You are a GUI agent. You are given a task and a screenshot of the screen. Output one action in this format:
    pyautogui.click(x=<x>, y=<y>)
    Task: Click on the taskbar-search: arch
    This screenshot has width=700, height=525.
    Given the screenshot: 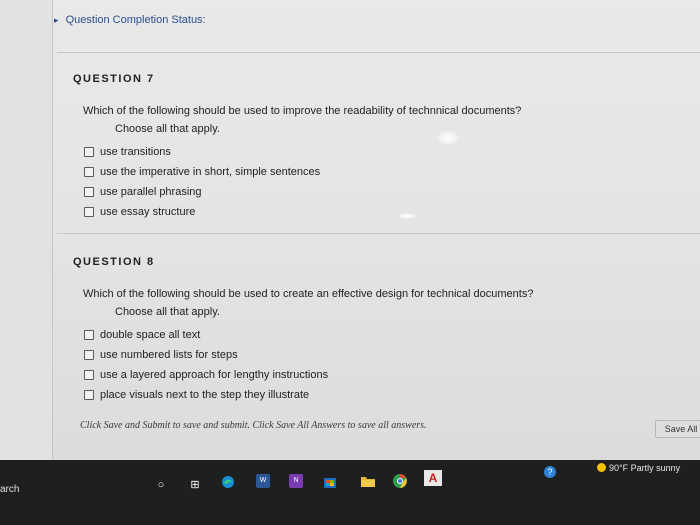 What is the action you would take?
    pyautogui.click(x=9, y=490)
    